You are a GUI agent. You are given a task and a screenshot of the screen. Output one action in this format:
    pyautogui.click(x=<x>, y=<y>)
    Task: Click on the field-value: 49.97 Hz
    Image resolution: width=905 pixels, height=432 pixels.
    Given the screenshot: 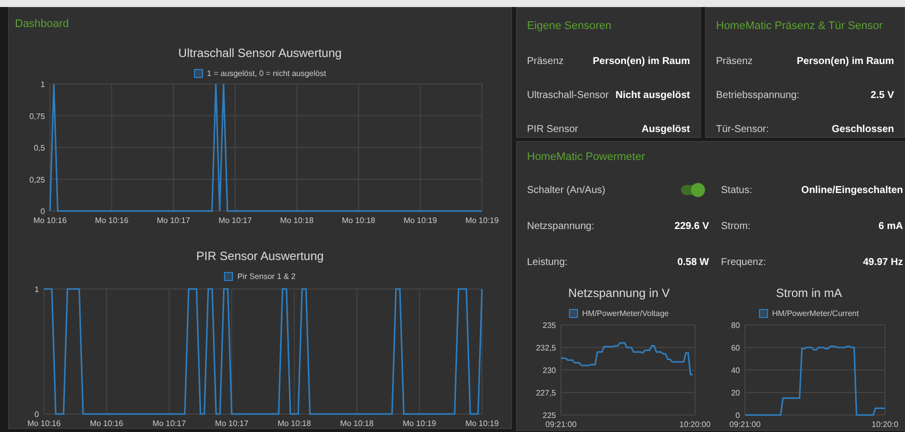 What is the action you would take?
    pyautogui.click(x=882, y=263)
    